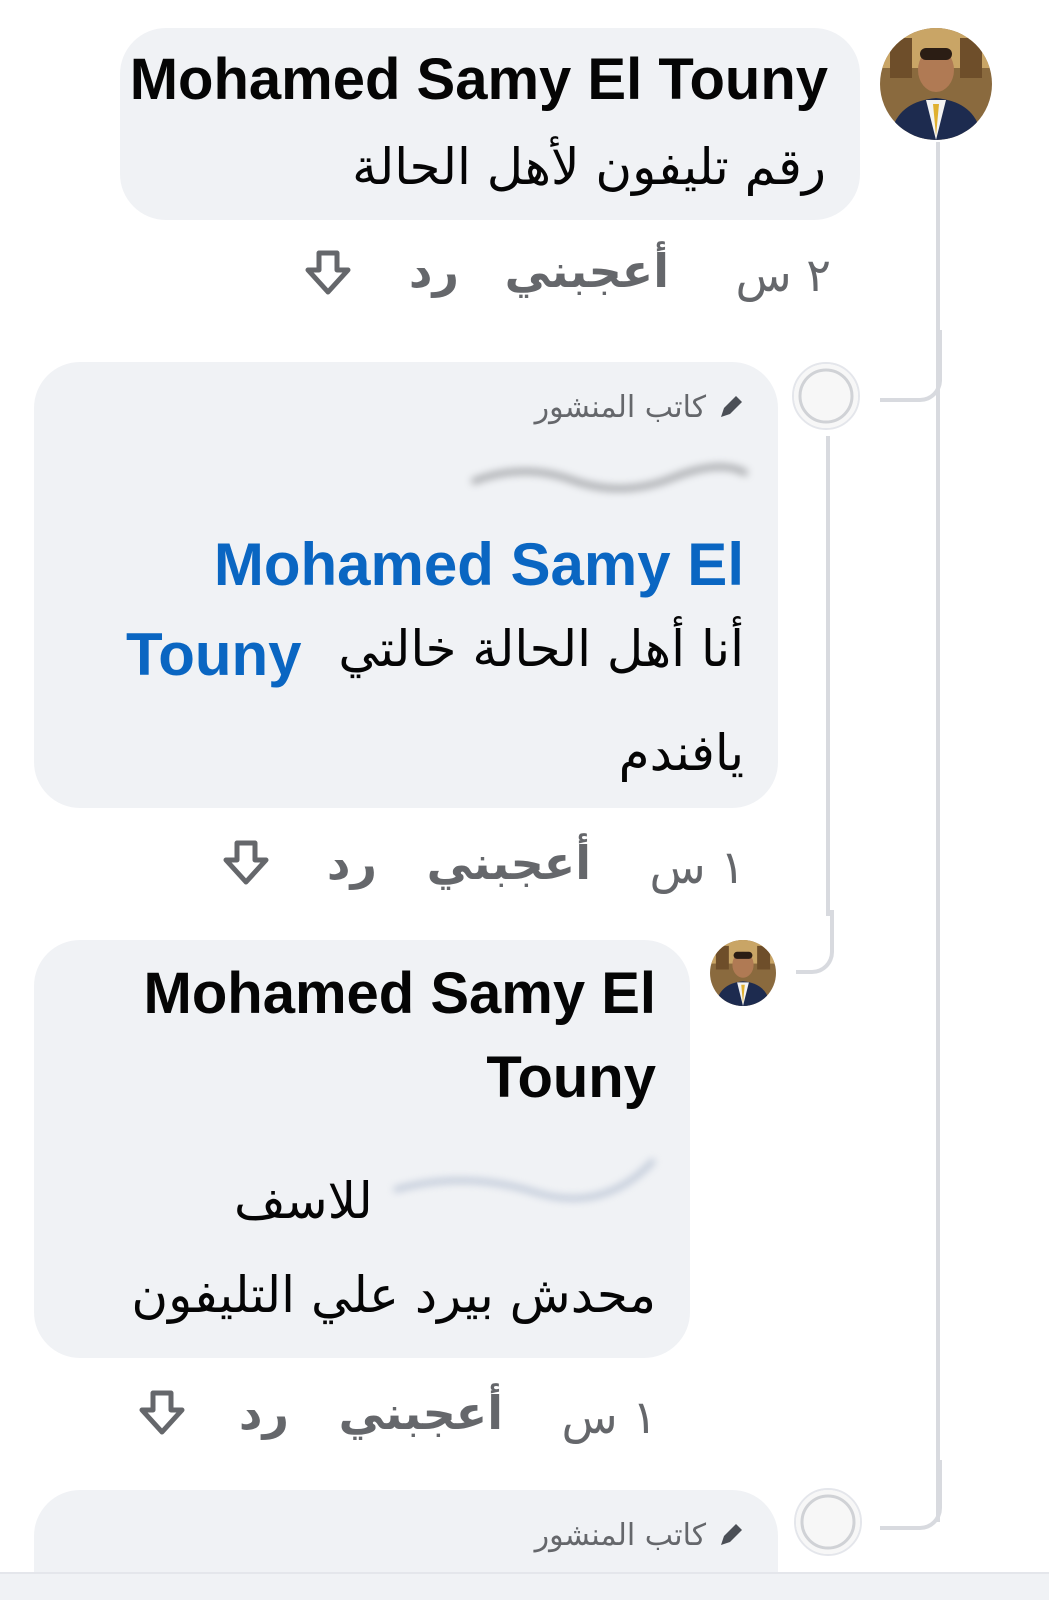  Describe the element at coordinates (541, 649) in the screenshot. I see `comment-text: أنا أهل الحالة خالتي` at that location.